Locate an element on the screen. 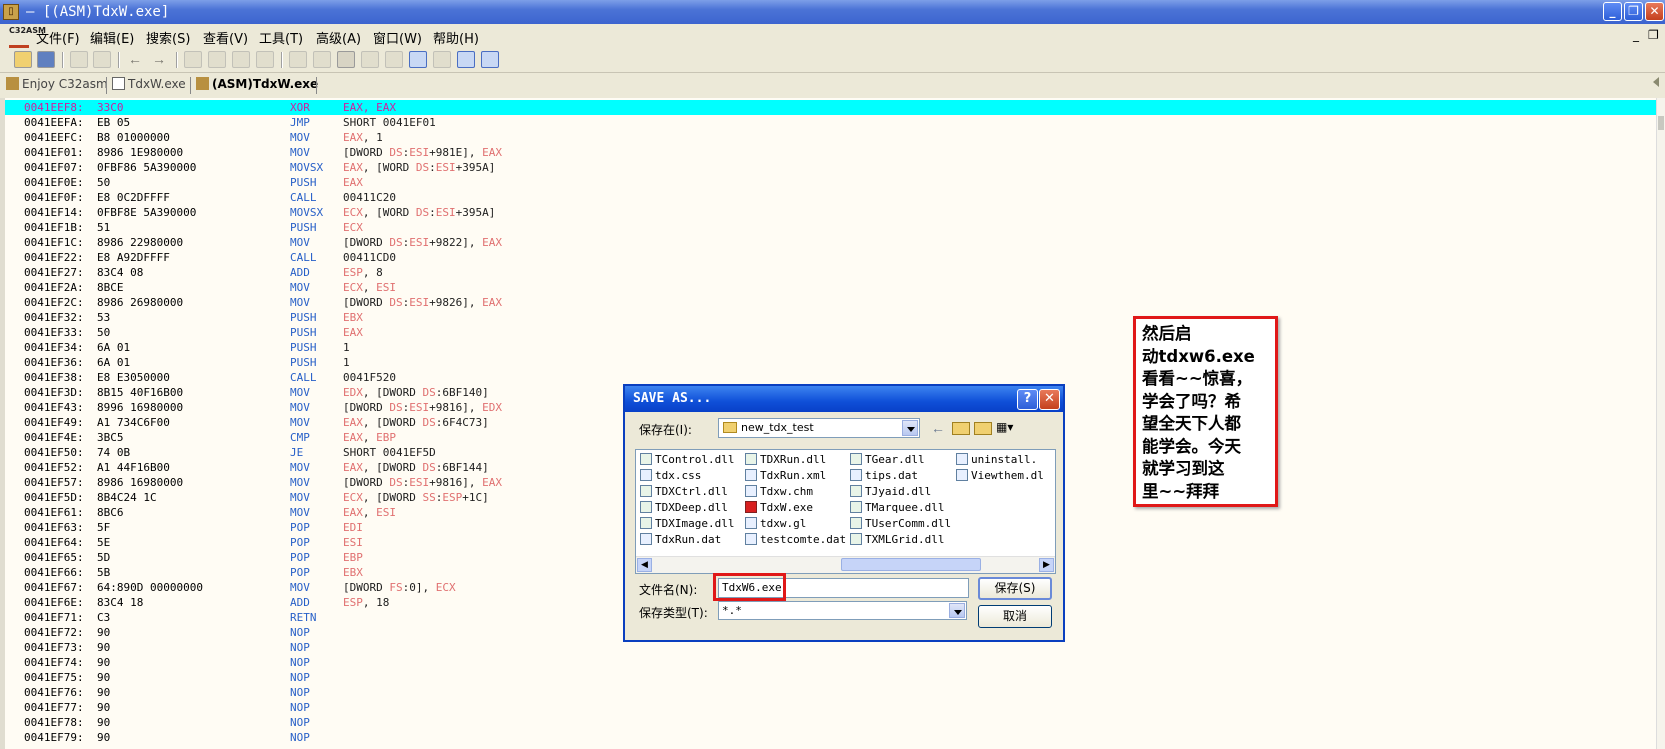  disasm-row: 0041EF0F: E8 0C2DFFFF CALL 00411C20 is located at coordinates (829, 197).